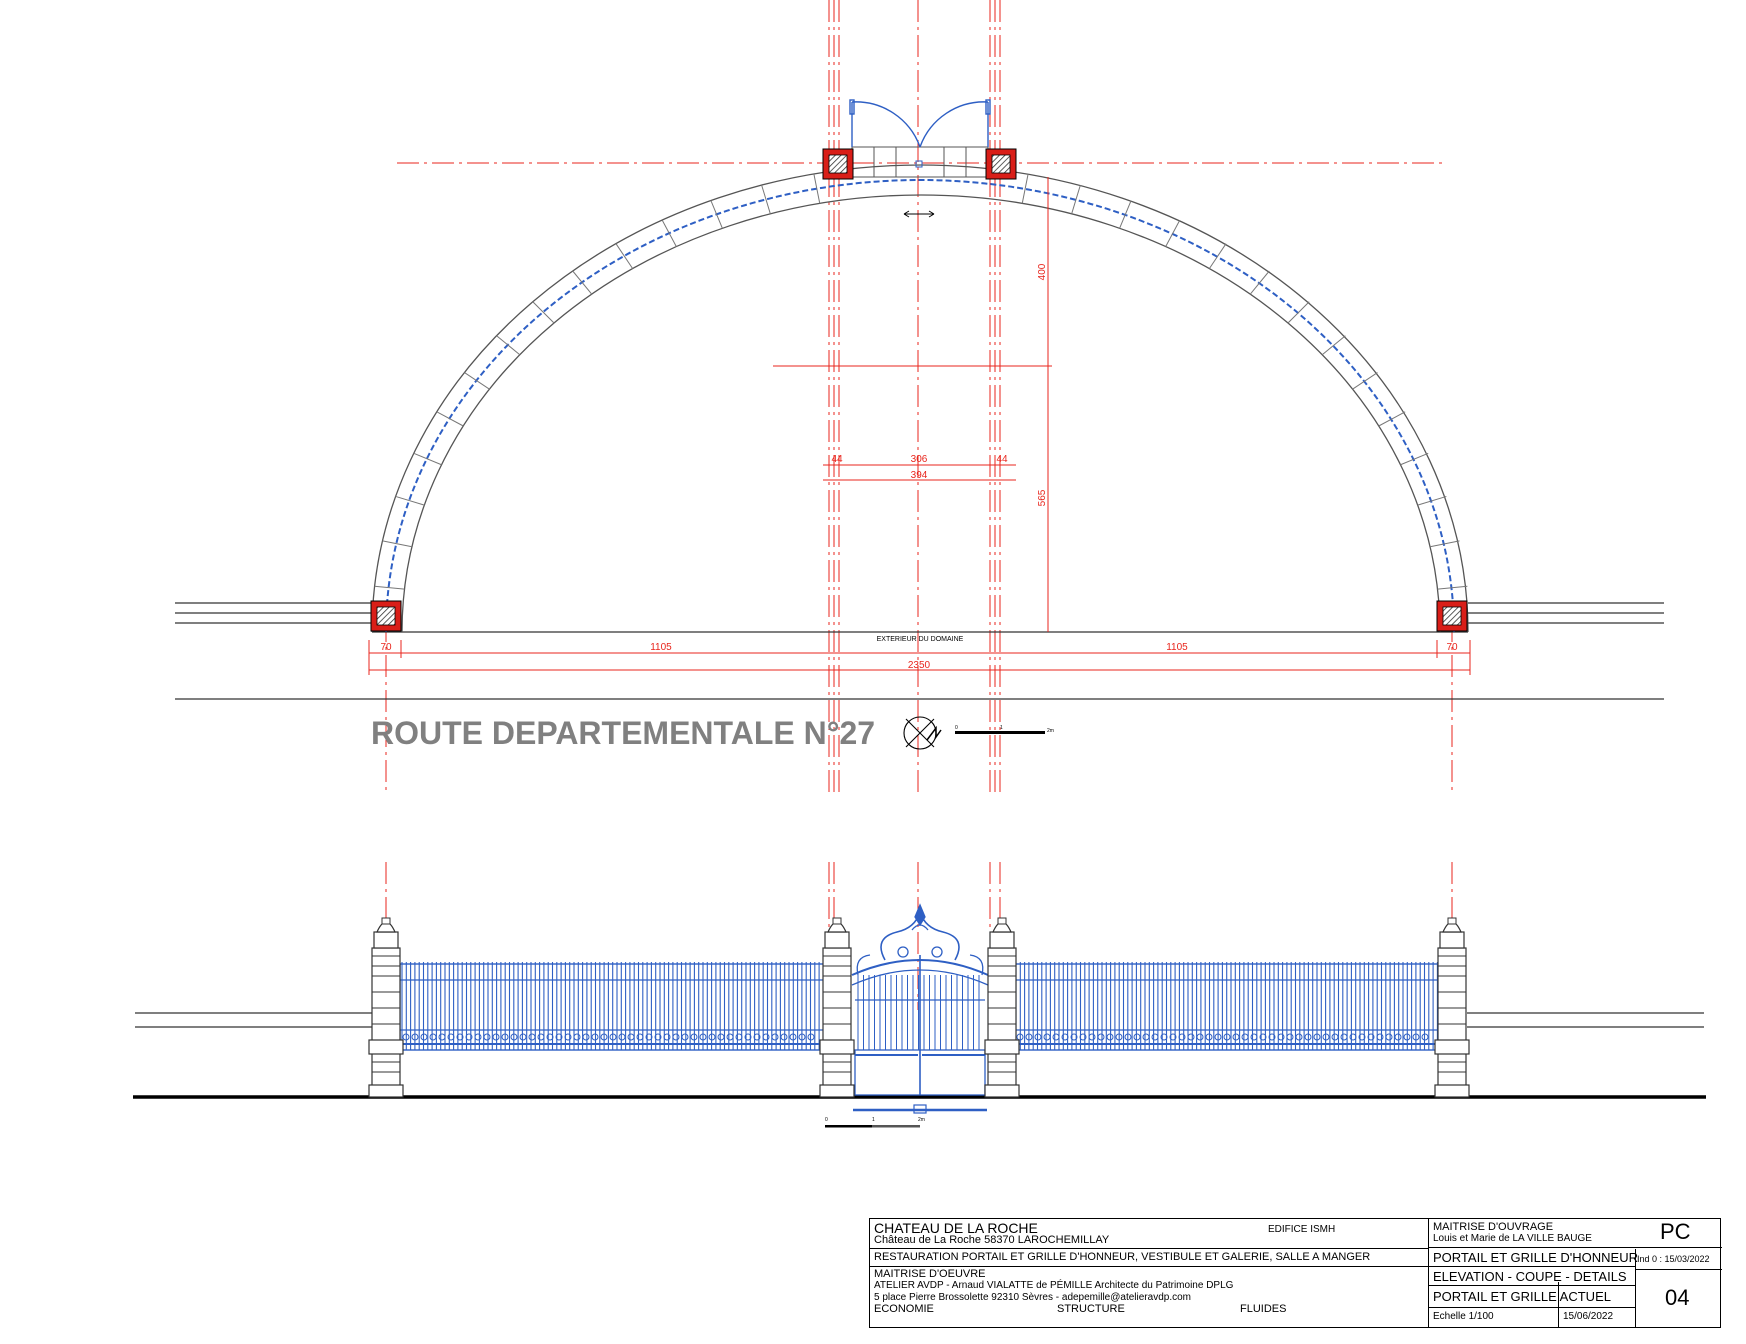 The width and height of the screenshot is (1746, 1344). Describe the element at coordinates (1677, 1297) in the screenshot. I see `sheet-number: 04` at that location.